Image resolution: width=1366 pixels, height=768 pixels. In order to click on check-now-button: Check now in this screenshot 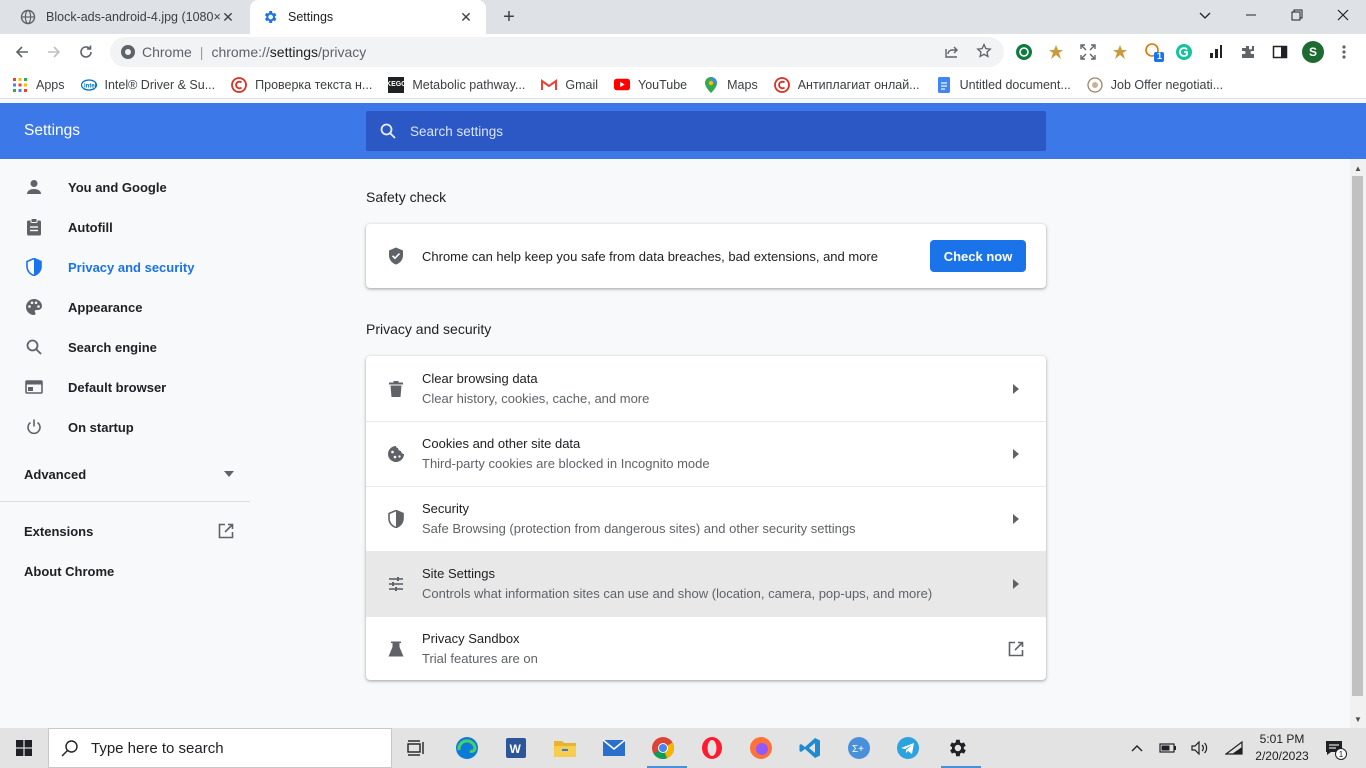, I will do `click(978, 256)`.